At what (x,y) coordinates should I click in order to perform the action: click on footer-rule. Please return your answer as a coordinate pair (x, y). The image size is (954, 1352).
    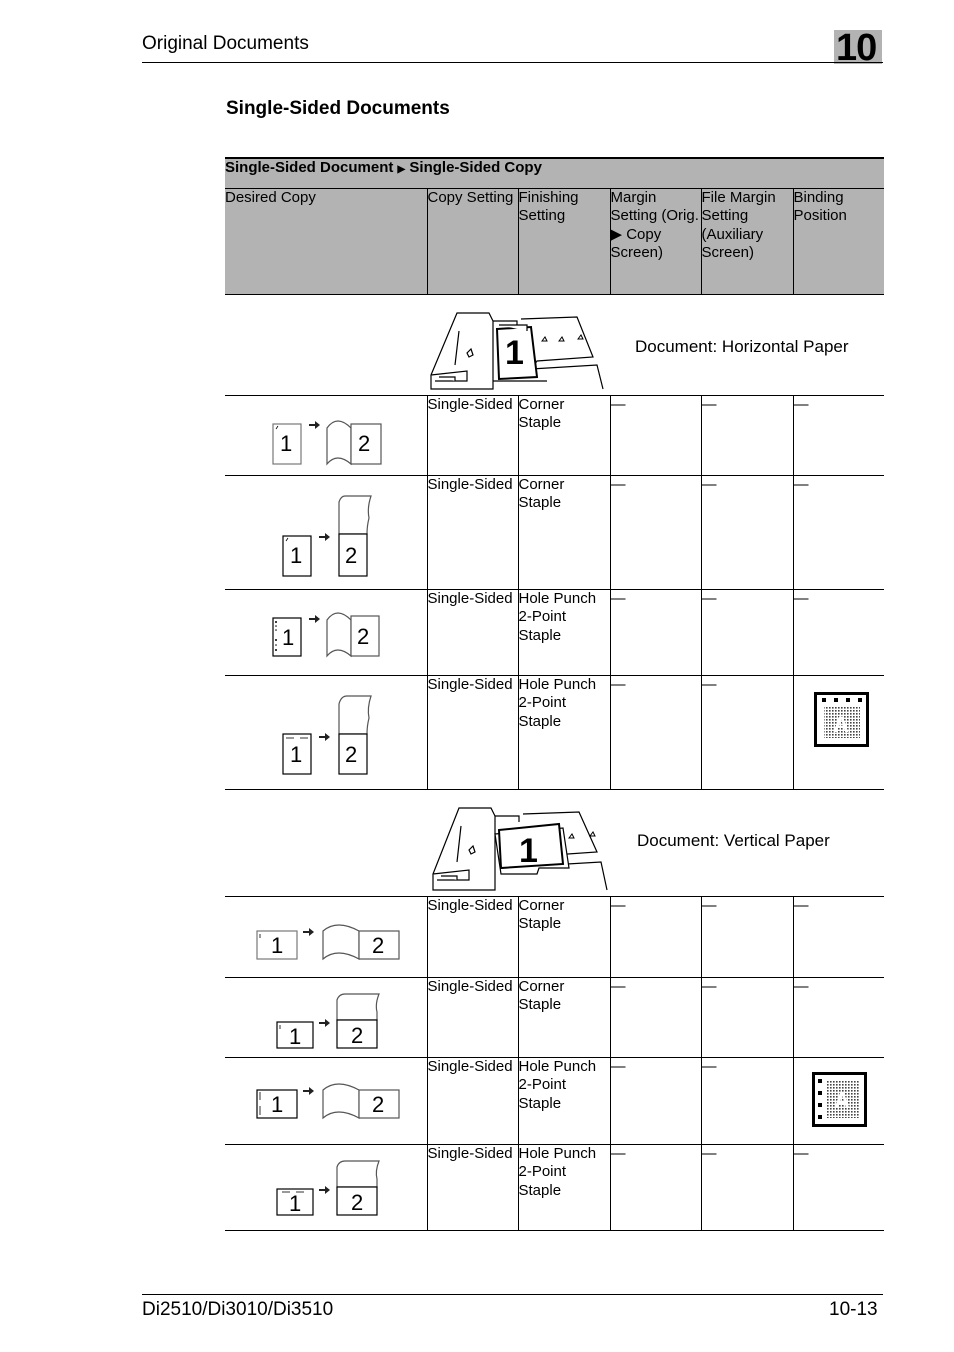
    Looking at the image, I should click on (512, 1294).